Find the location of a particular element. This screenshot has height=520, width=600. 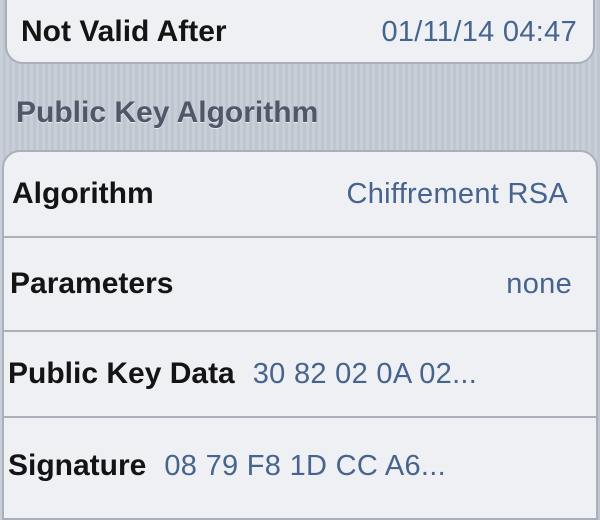

public-key-algorithm-header: Public Key Algorithm is located at coordinates (167, 112).